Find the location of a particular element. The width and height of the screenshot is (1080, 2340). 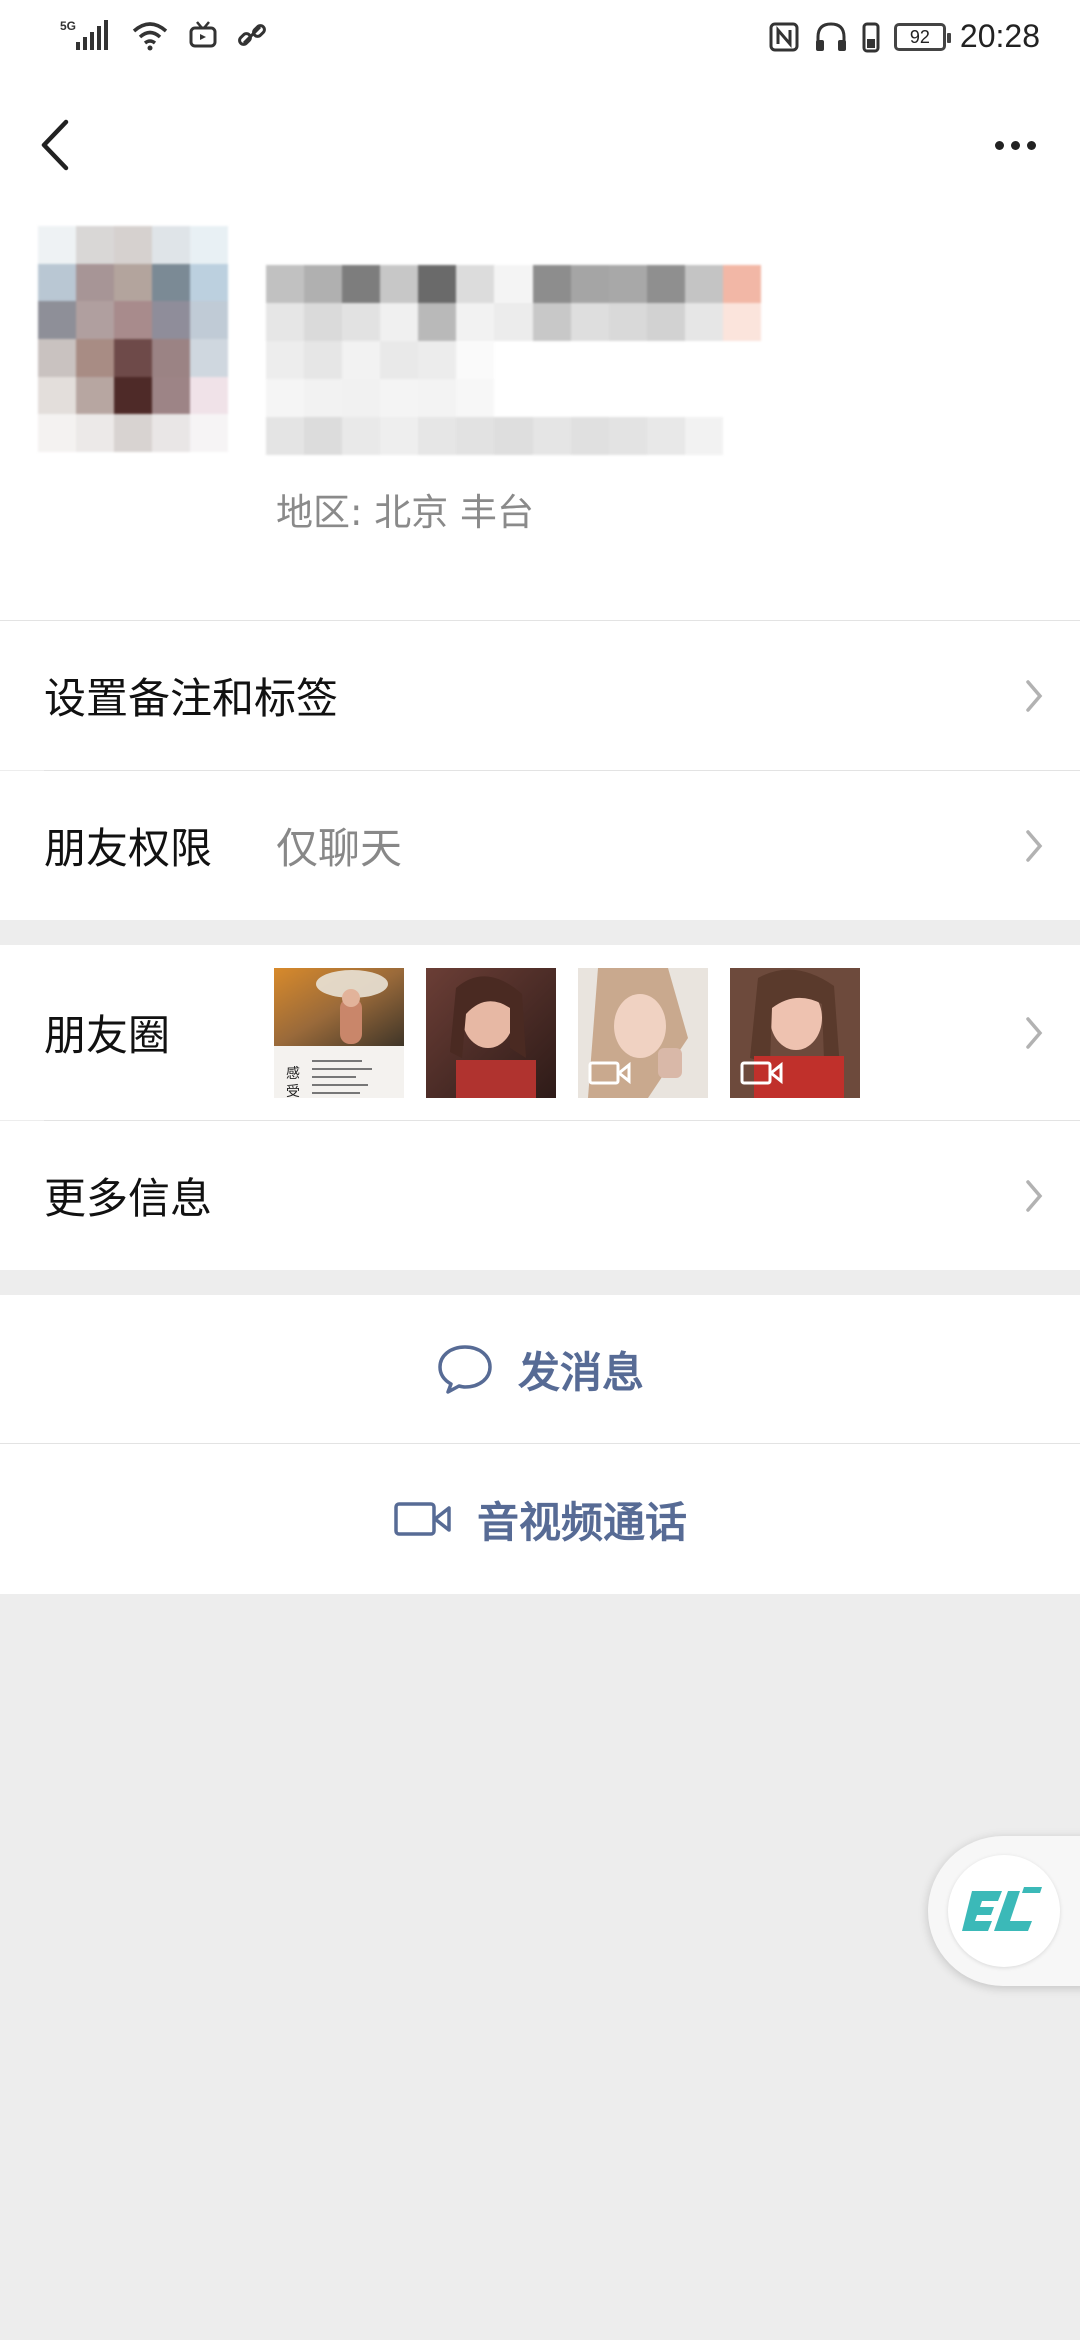

floating-assistant-circle is located at coordinates (1004, 1911).